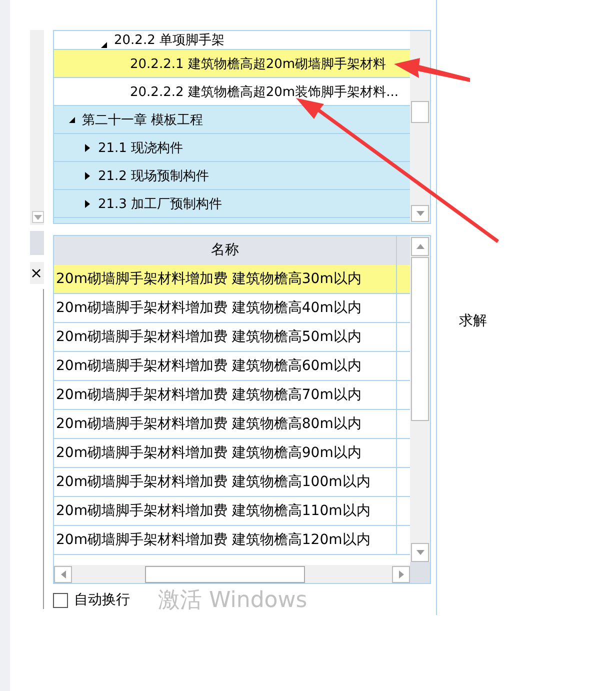 This screenshot has height=691, width=605. Describe the element at coordinates (225, 366) in the screenshot. I see `table-cell: 20m砌墙脚手架材料增加费 建筑物檐高60m以内` at that location.